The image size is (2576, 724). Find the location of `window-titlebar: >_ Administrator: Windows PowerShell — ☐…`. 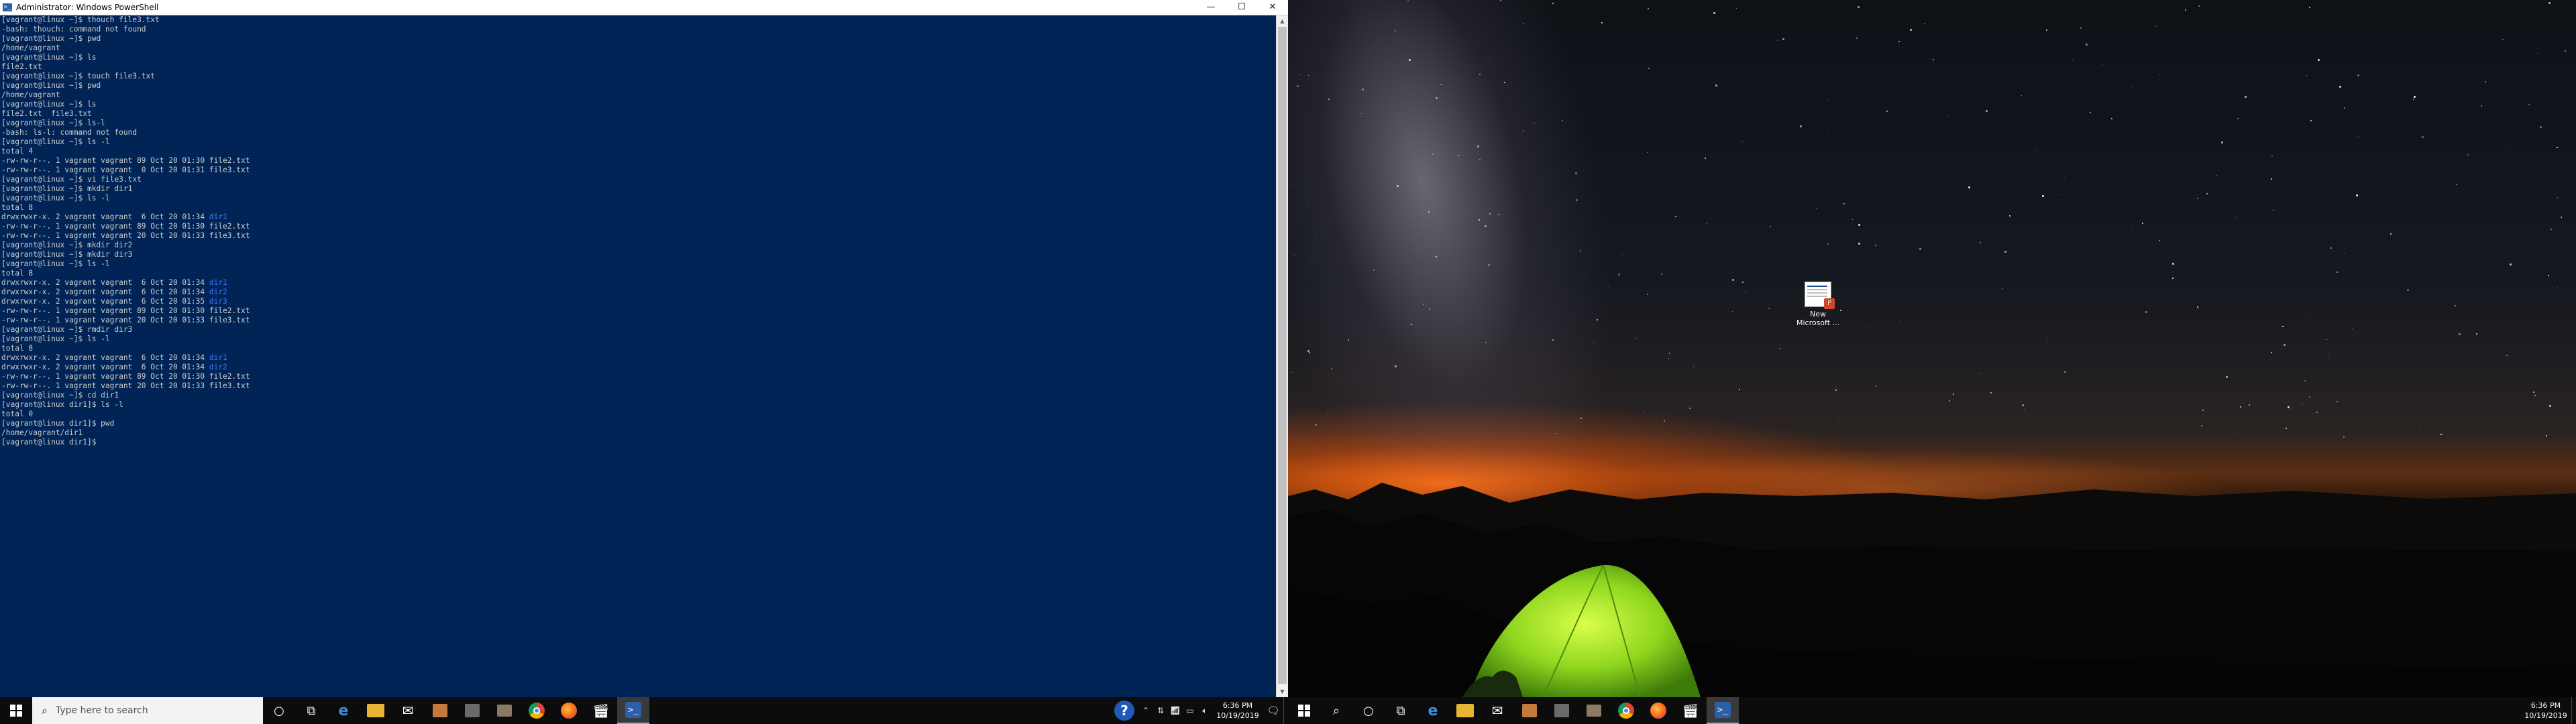

window-titlebar: >_ Administrator: Windows PowerShell — ☐… is located at coordinates (644, 7).